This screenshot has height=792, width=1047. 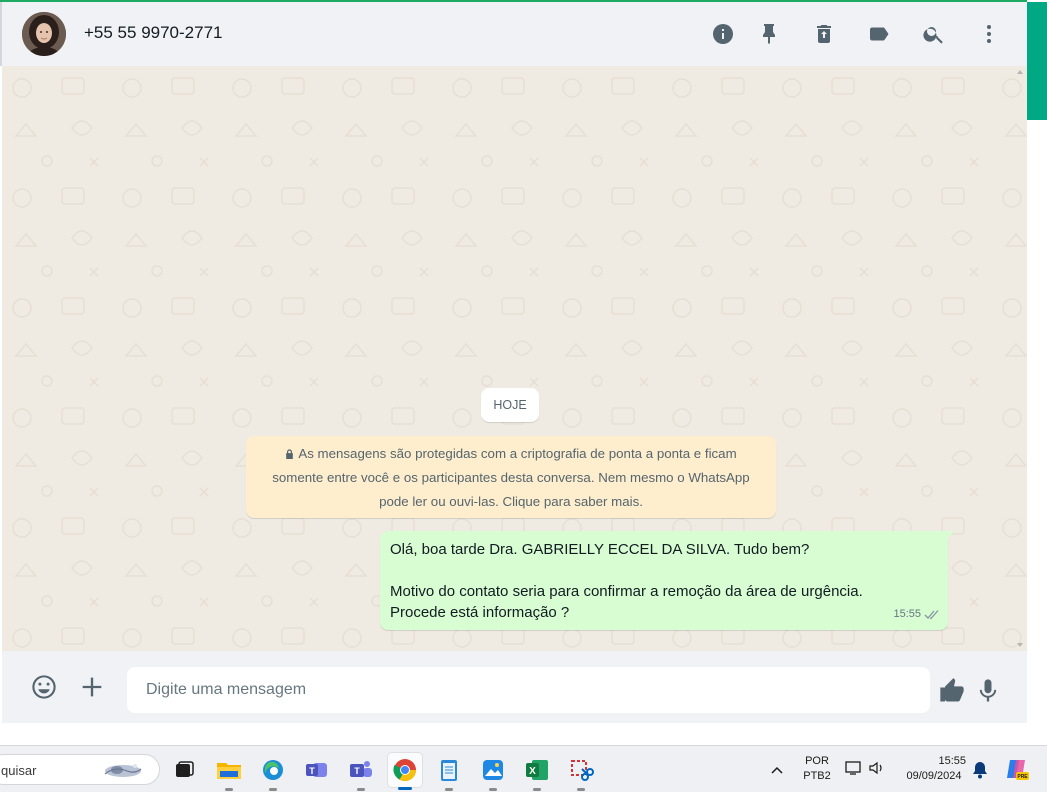 I want to click on taskbar-notepad, so click(x=449, y=771).